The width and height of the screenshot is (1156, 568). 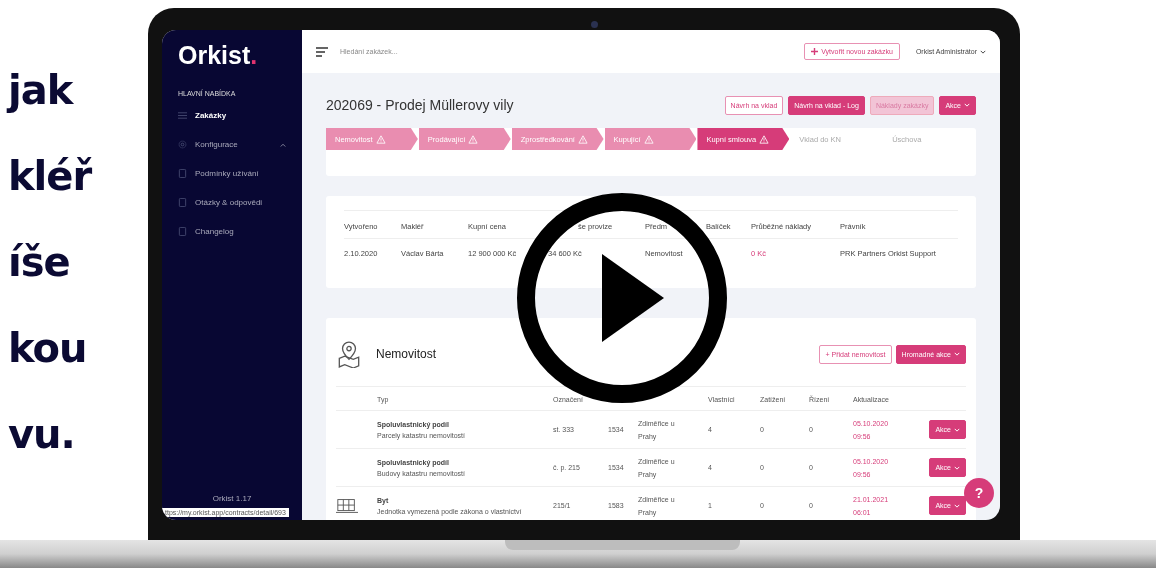 I want to click on headline-text: jak, so click(x=41, y=90).